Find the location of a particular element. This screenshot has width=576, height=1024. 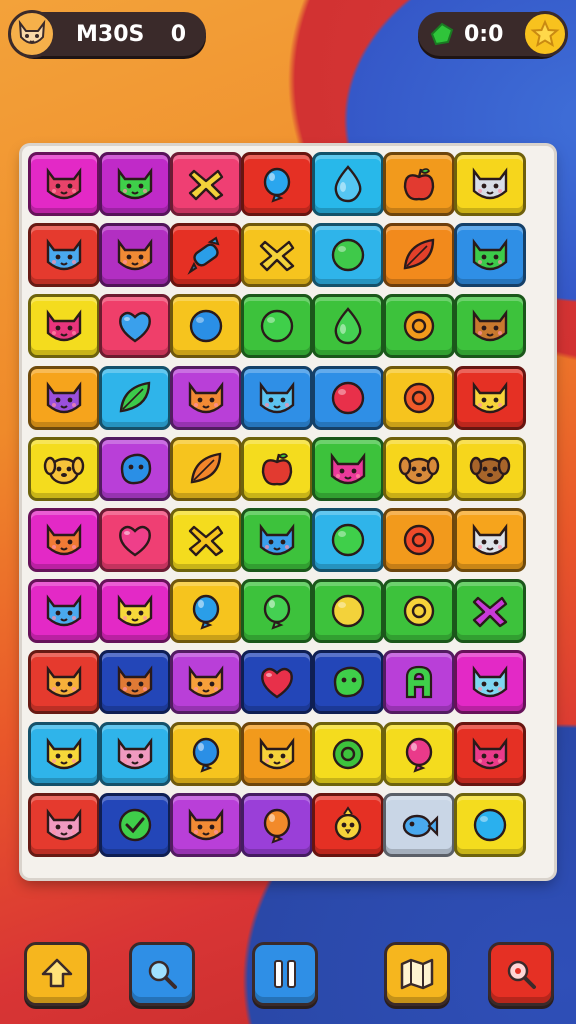

tile-r1-c1 is located at coordinates (64, 184).